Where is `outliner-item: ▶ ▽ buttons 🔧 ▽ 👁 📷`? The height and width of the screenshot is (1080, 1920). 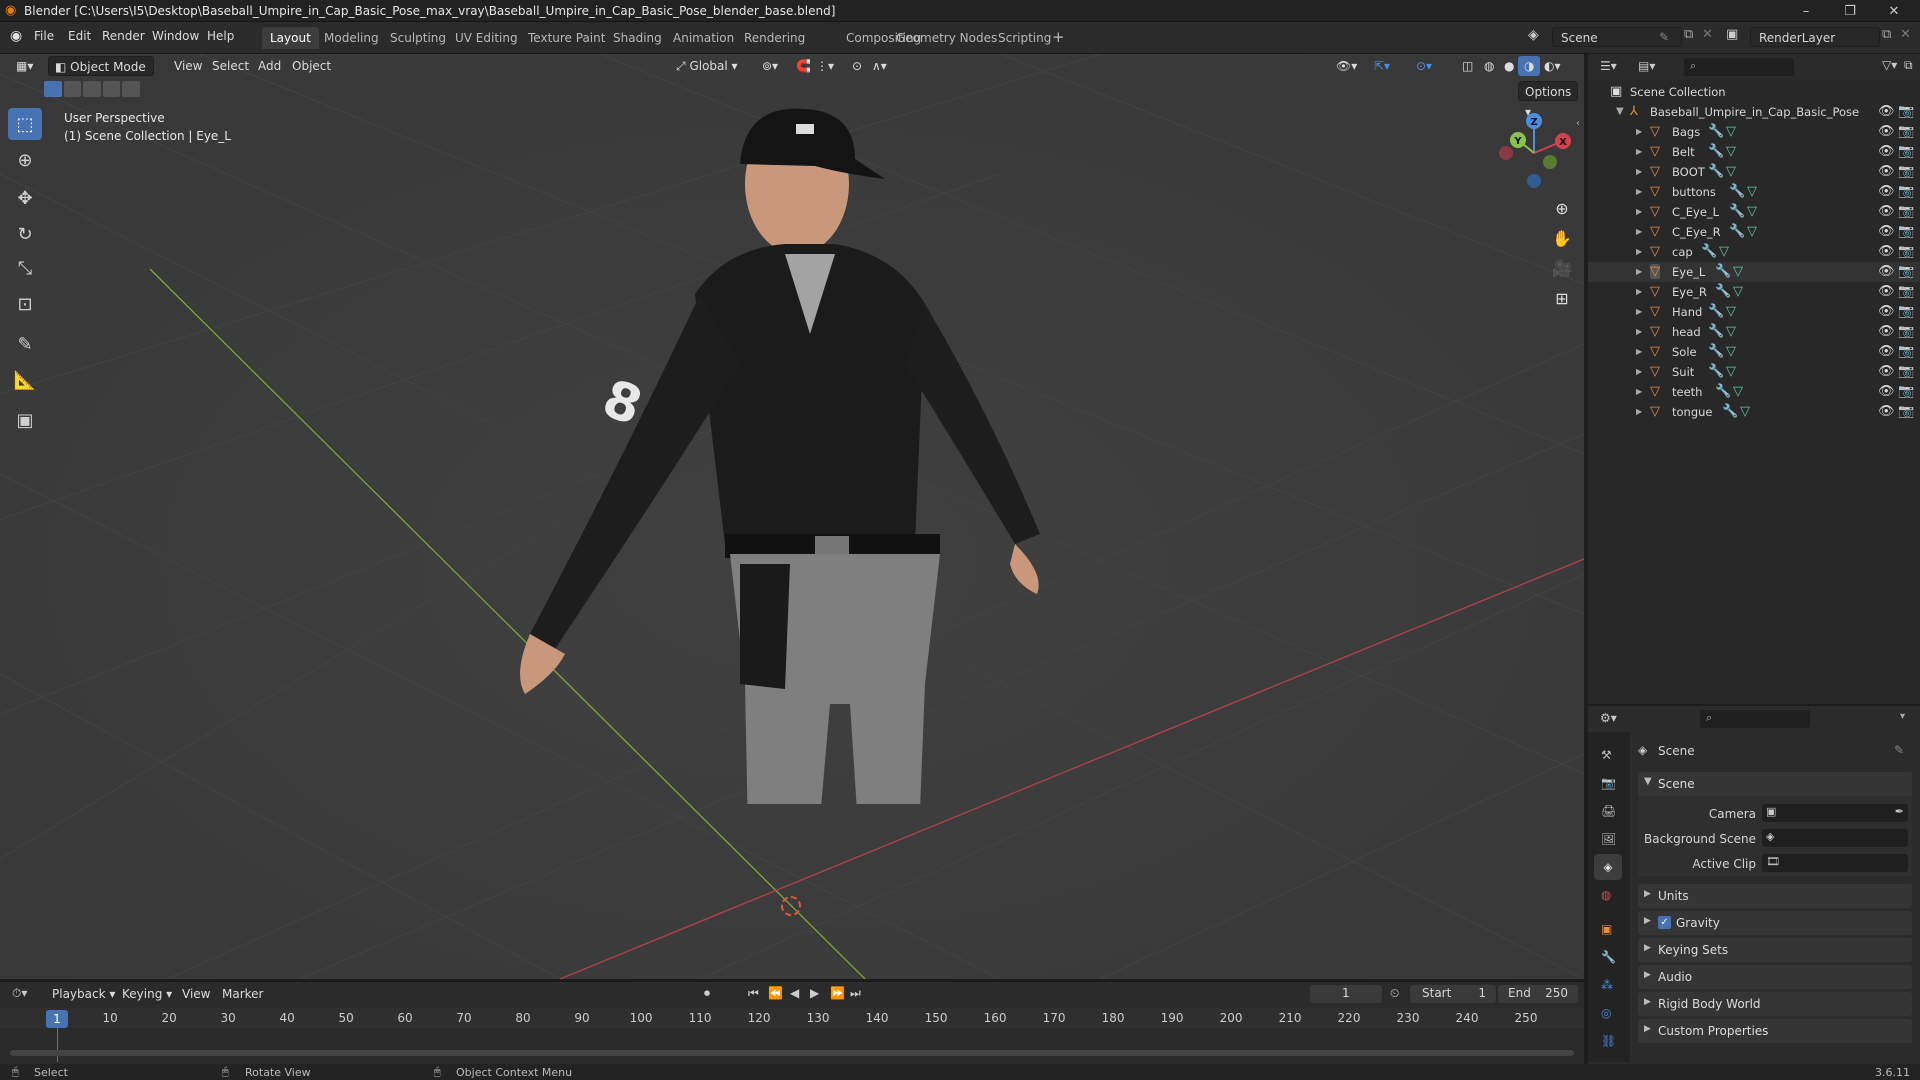 outliner-item: ▶ ▽ buttons 🔧 ▽ 👁 📷 is located at coordinates (1754, 192).